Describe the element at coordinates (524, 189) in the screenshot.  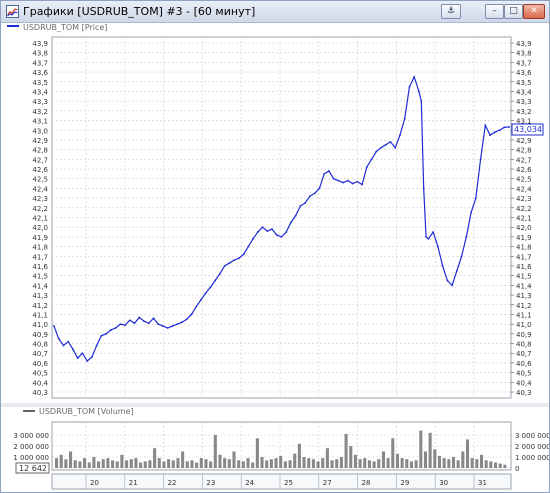
I see `price-ytick-label: 42,4` at that location.